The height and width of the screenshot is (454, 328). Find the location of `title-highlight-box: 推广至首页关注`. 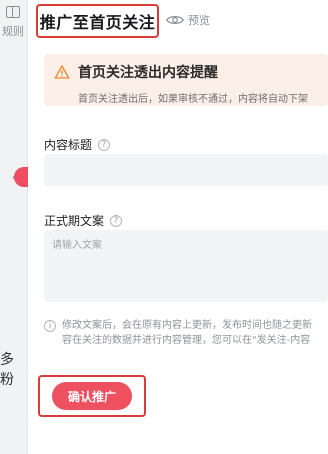

title-highlight-box: 推广至首页关注 is located at coordinates (97, 21).